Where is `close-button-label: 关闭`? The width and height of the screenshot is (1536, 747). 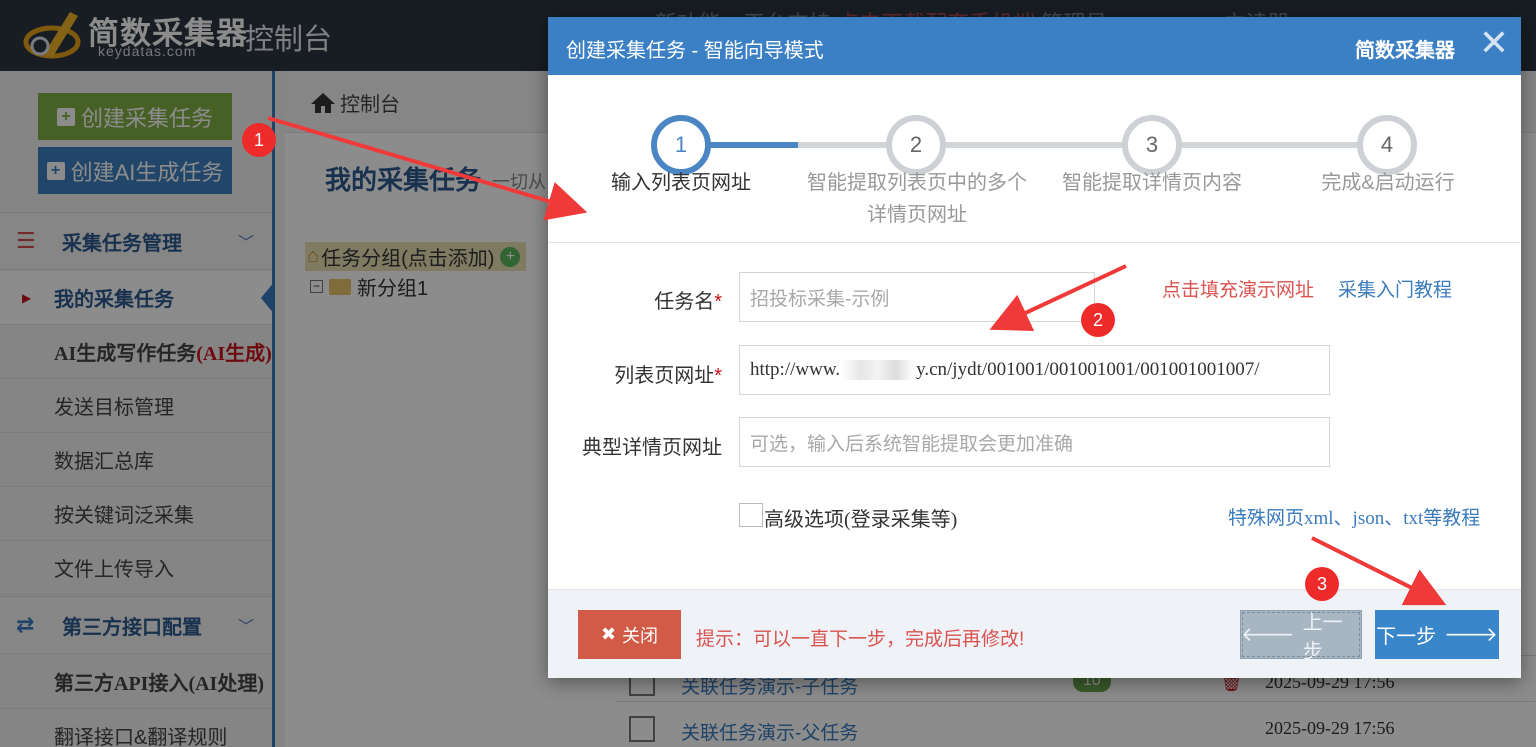
close-button-label: 关闭 is located at coordinates (640, 635).